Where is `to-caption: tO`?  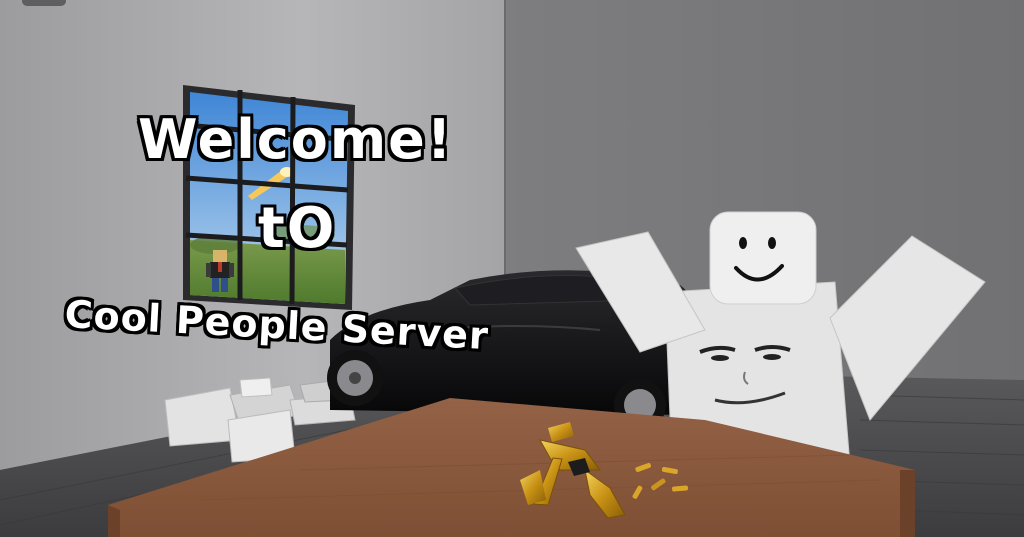
to-caption: tO is located at coordinates (297, 228).